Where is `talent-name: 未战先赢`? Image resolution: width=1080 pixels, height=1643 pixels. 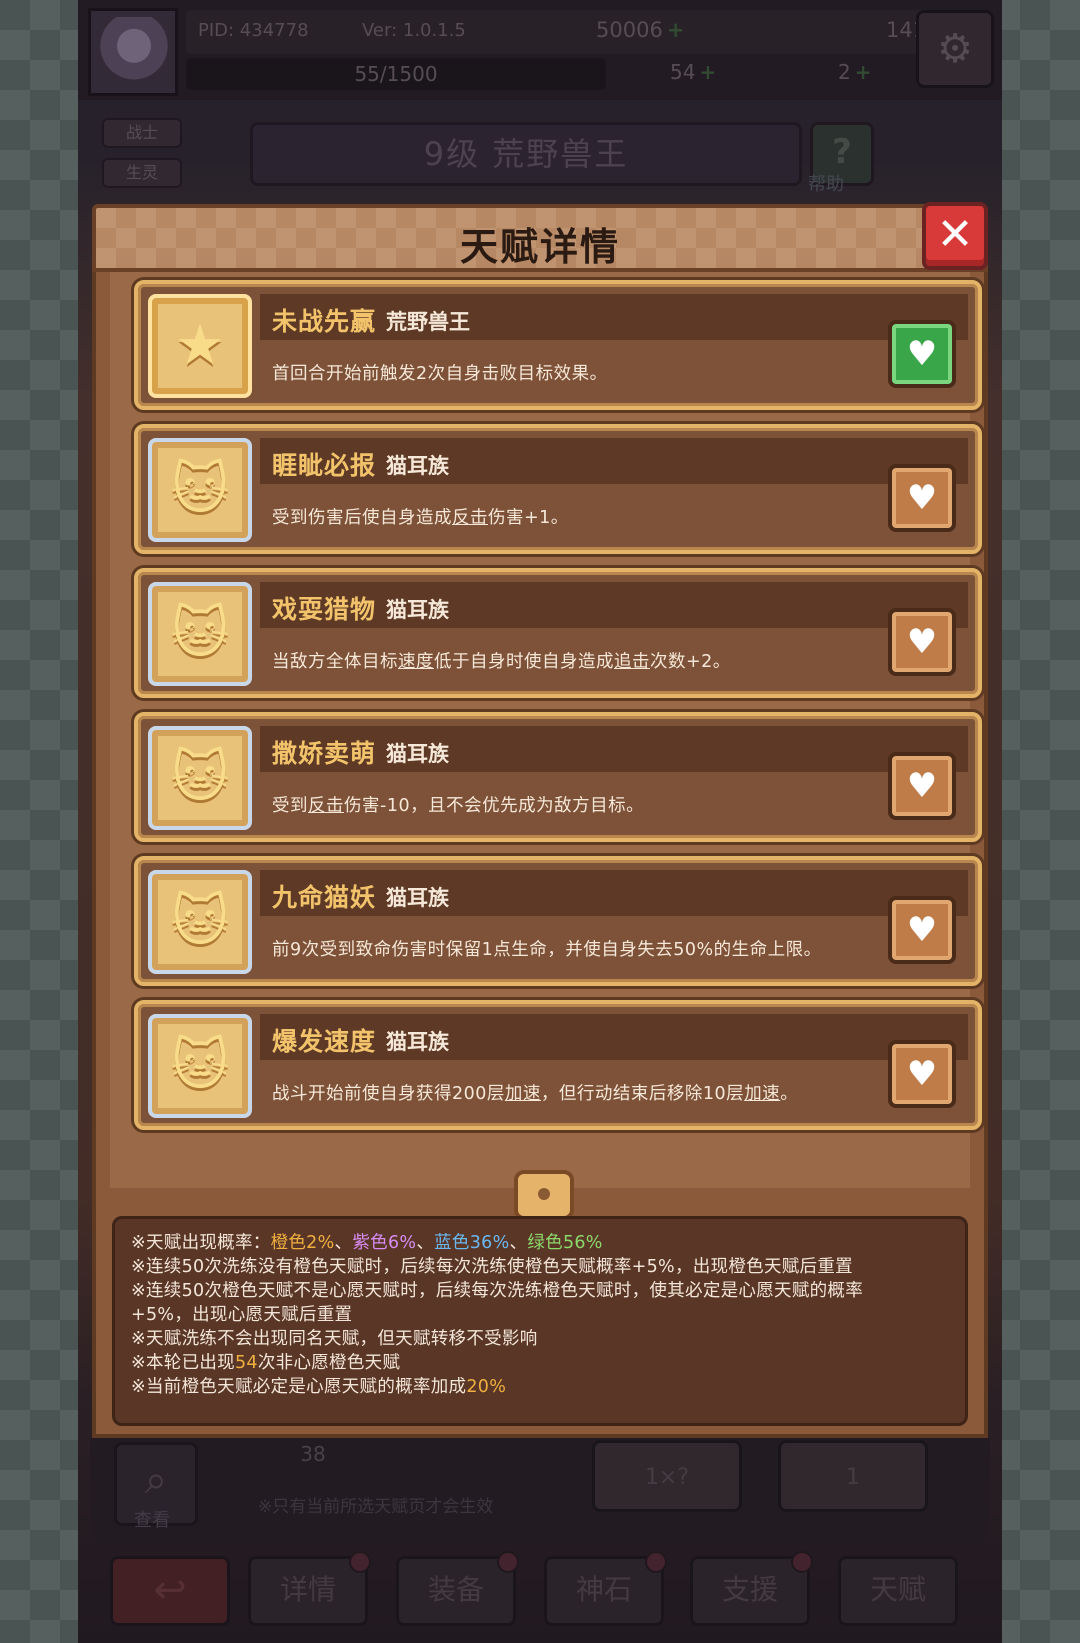
talent-name: 未战先赢 is located at coordinates (324, 321).